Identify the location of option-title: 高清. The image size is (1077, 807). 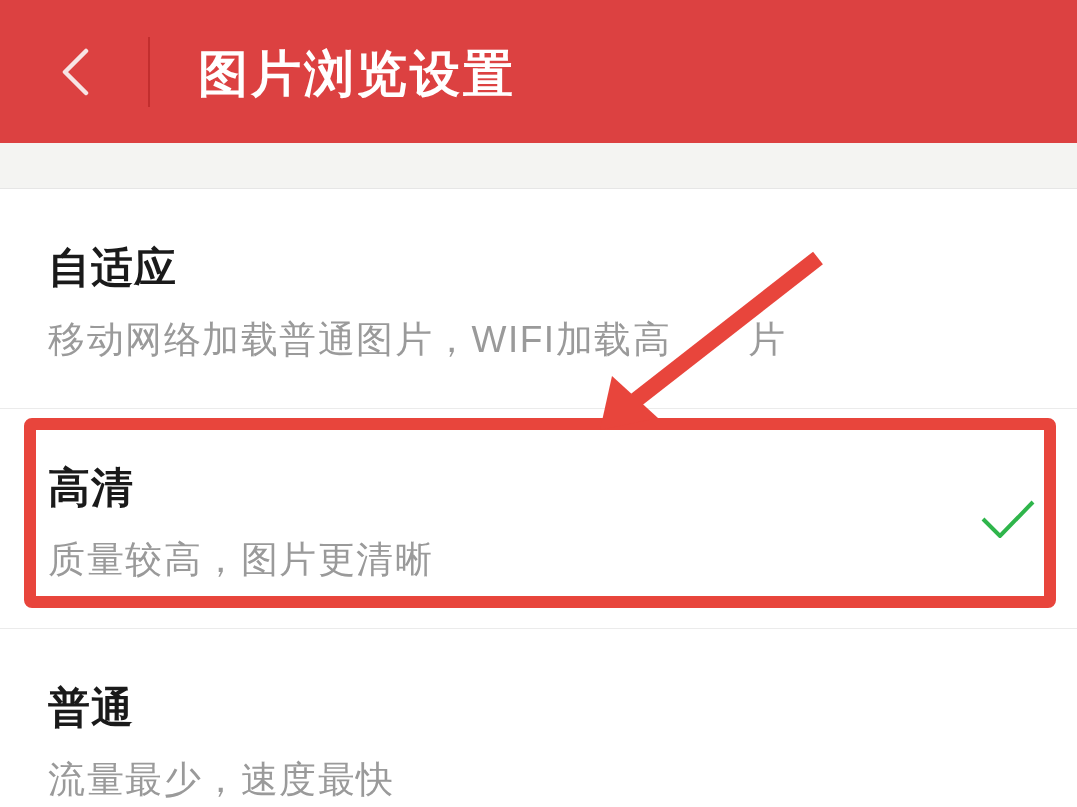
(91, 488).